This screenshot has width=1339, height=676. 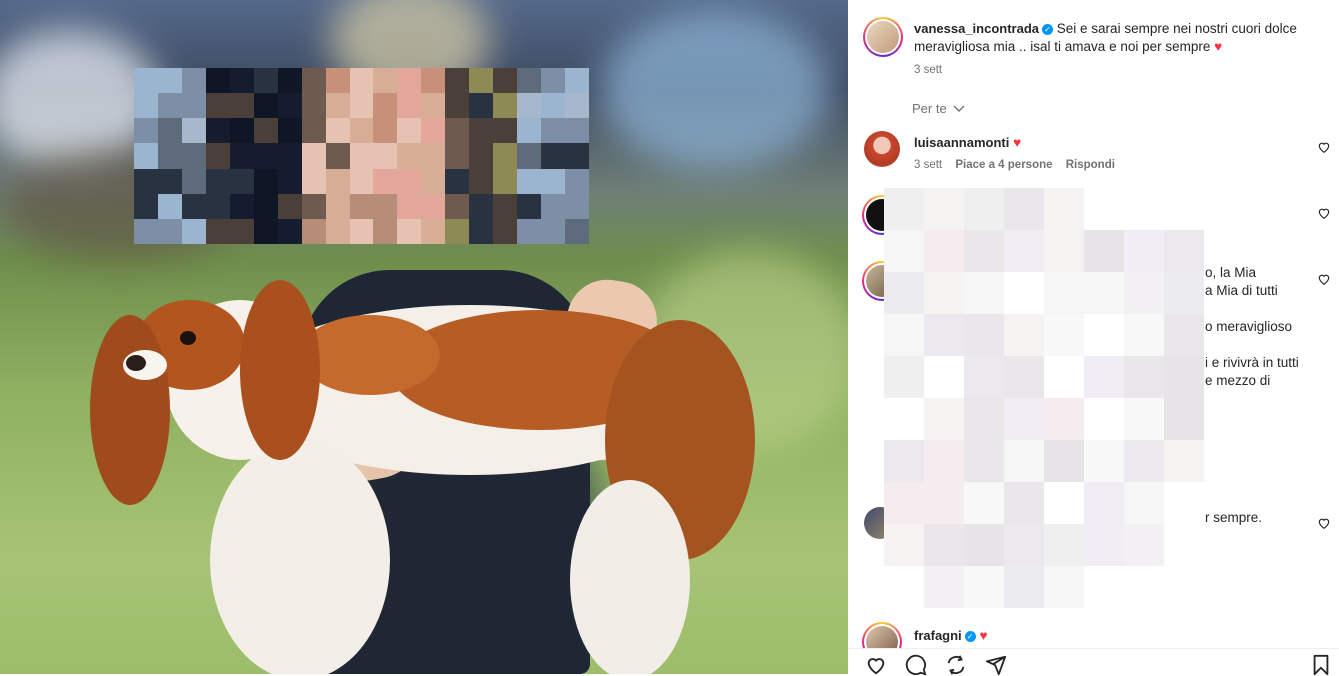 I want to click on comment-username: luisaannamonti, so click(x=961, y=142).